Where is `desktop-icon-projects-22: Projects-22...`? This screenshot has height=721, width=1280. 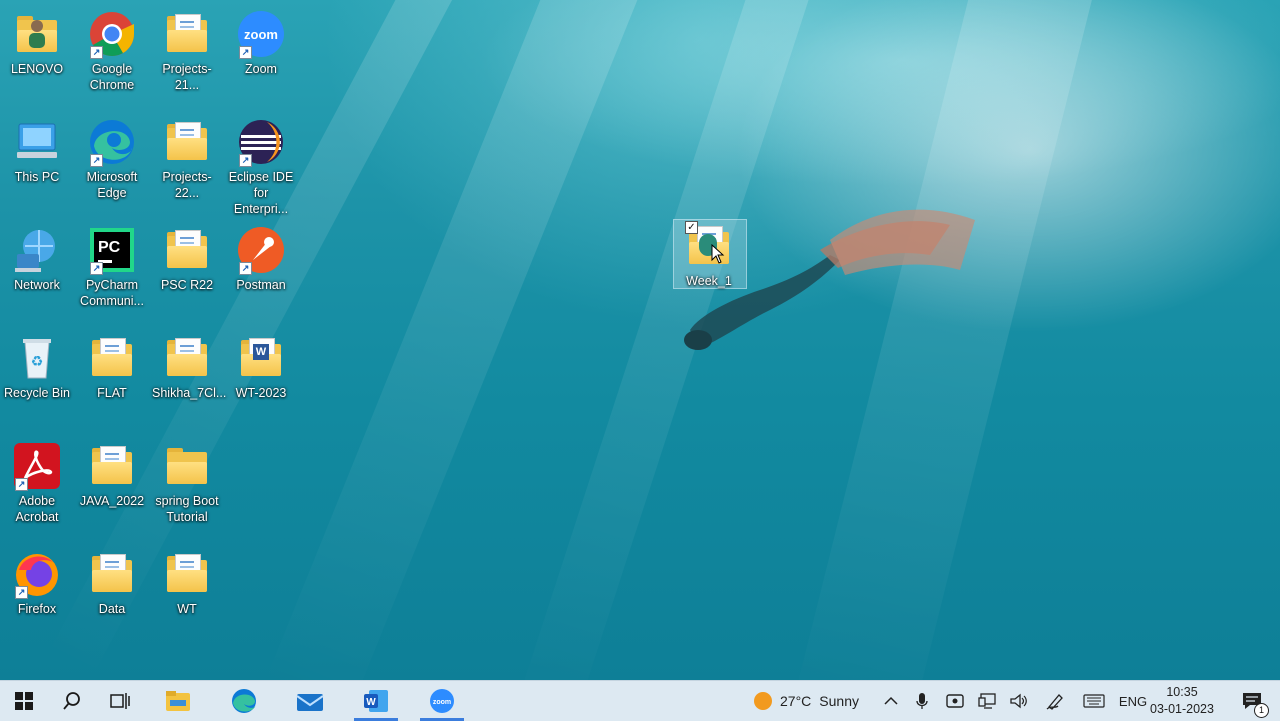
desktop-icon-projects-22: Projects-22... is located at coordinates (187, 157).